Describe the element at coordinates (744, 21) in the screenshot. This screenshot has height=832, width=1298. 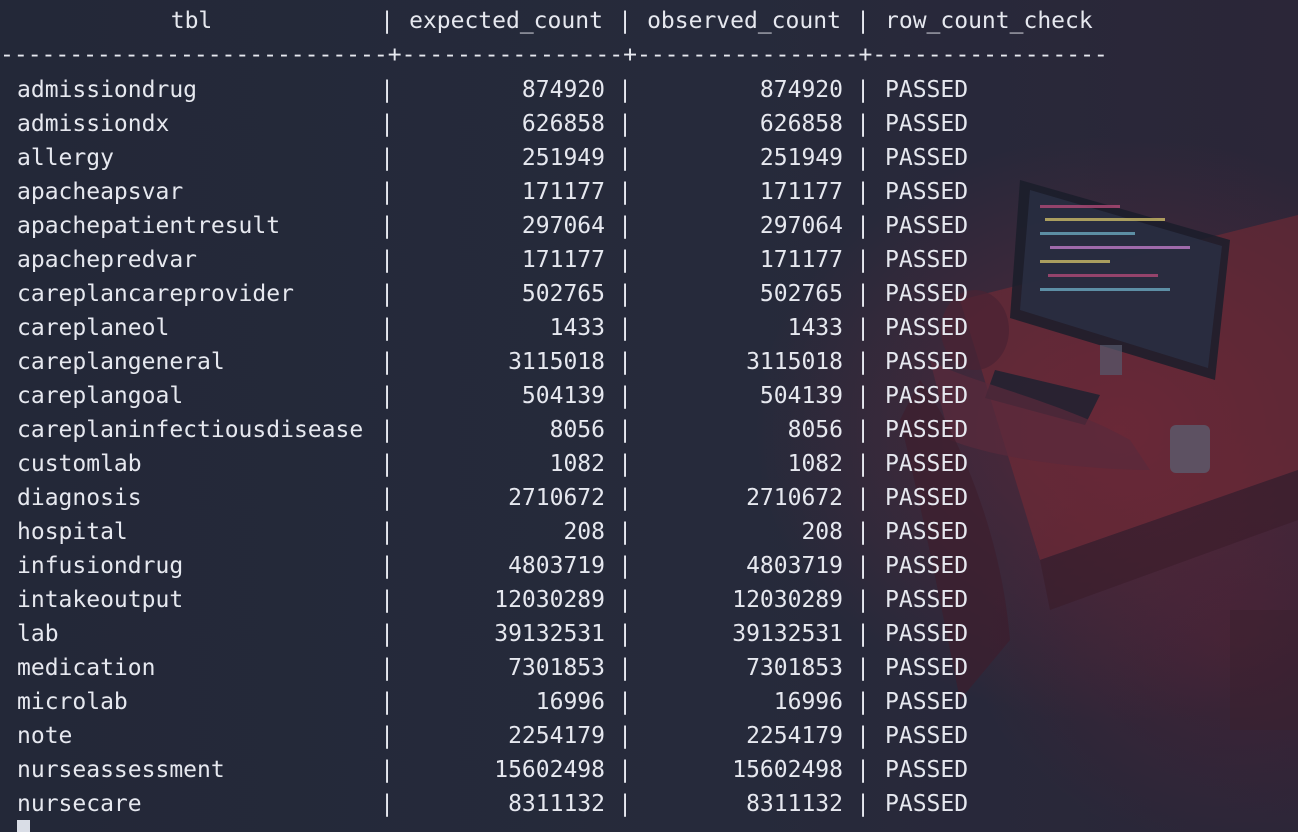
I see `header-observed-count: observed_count` at that location.